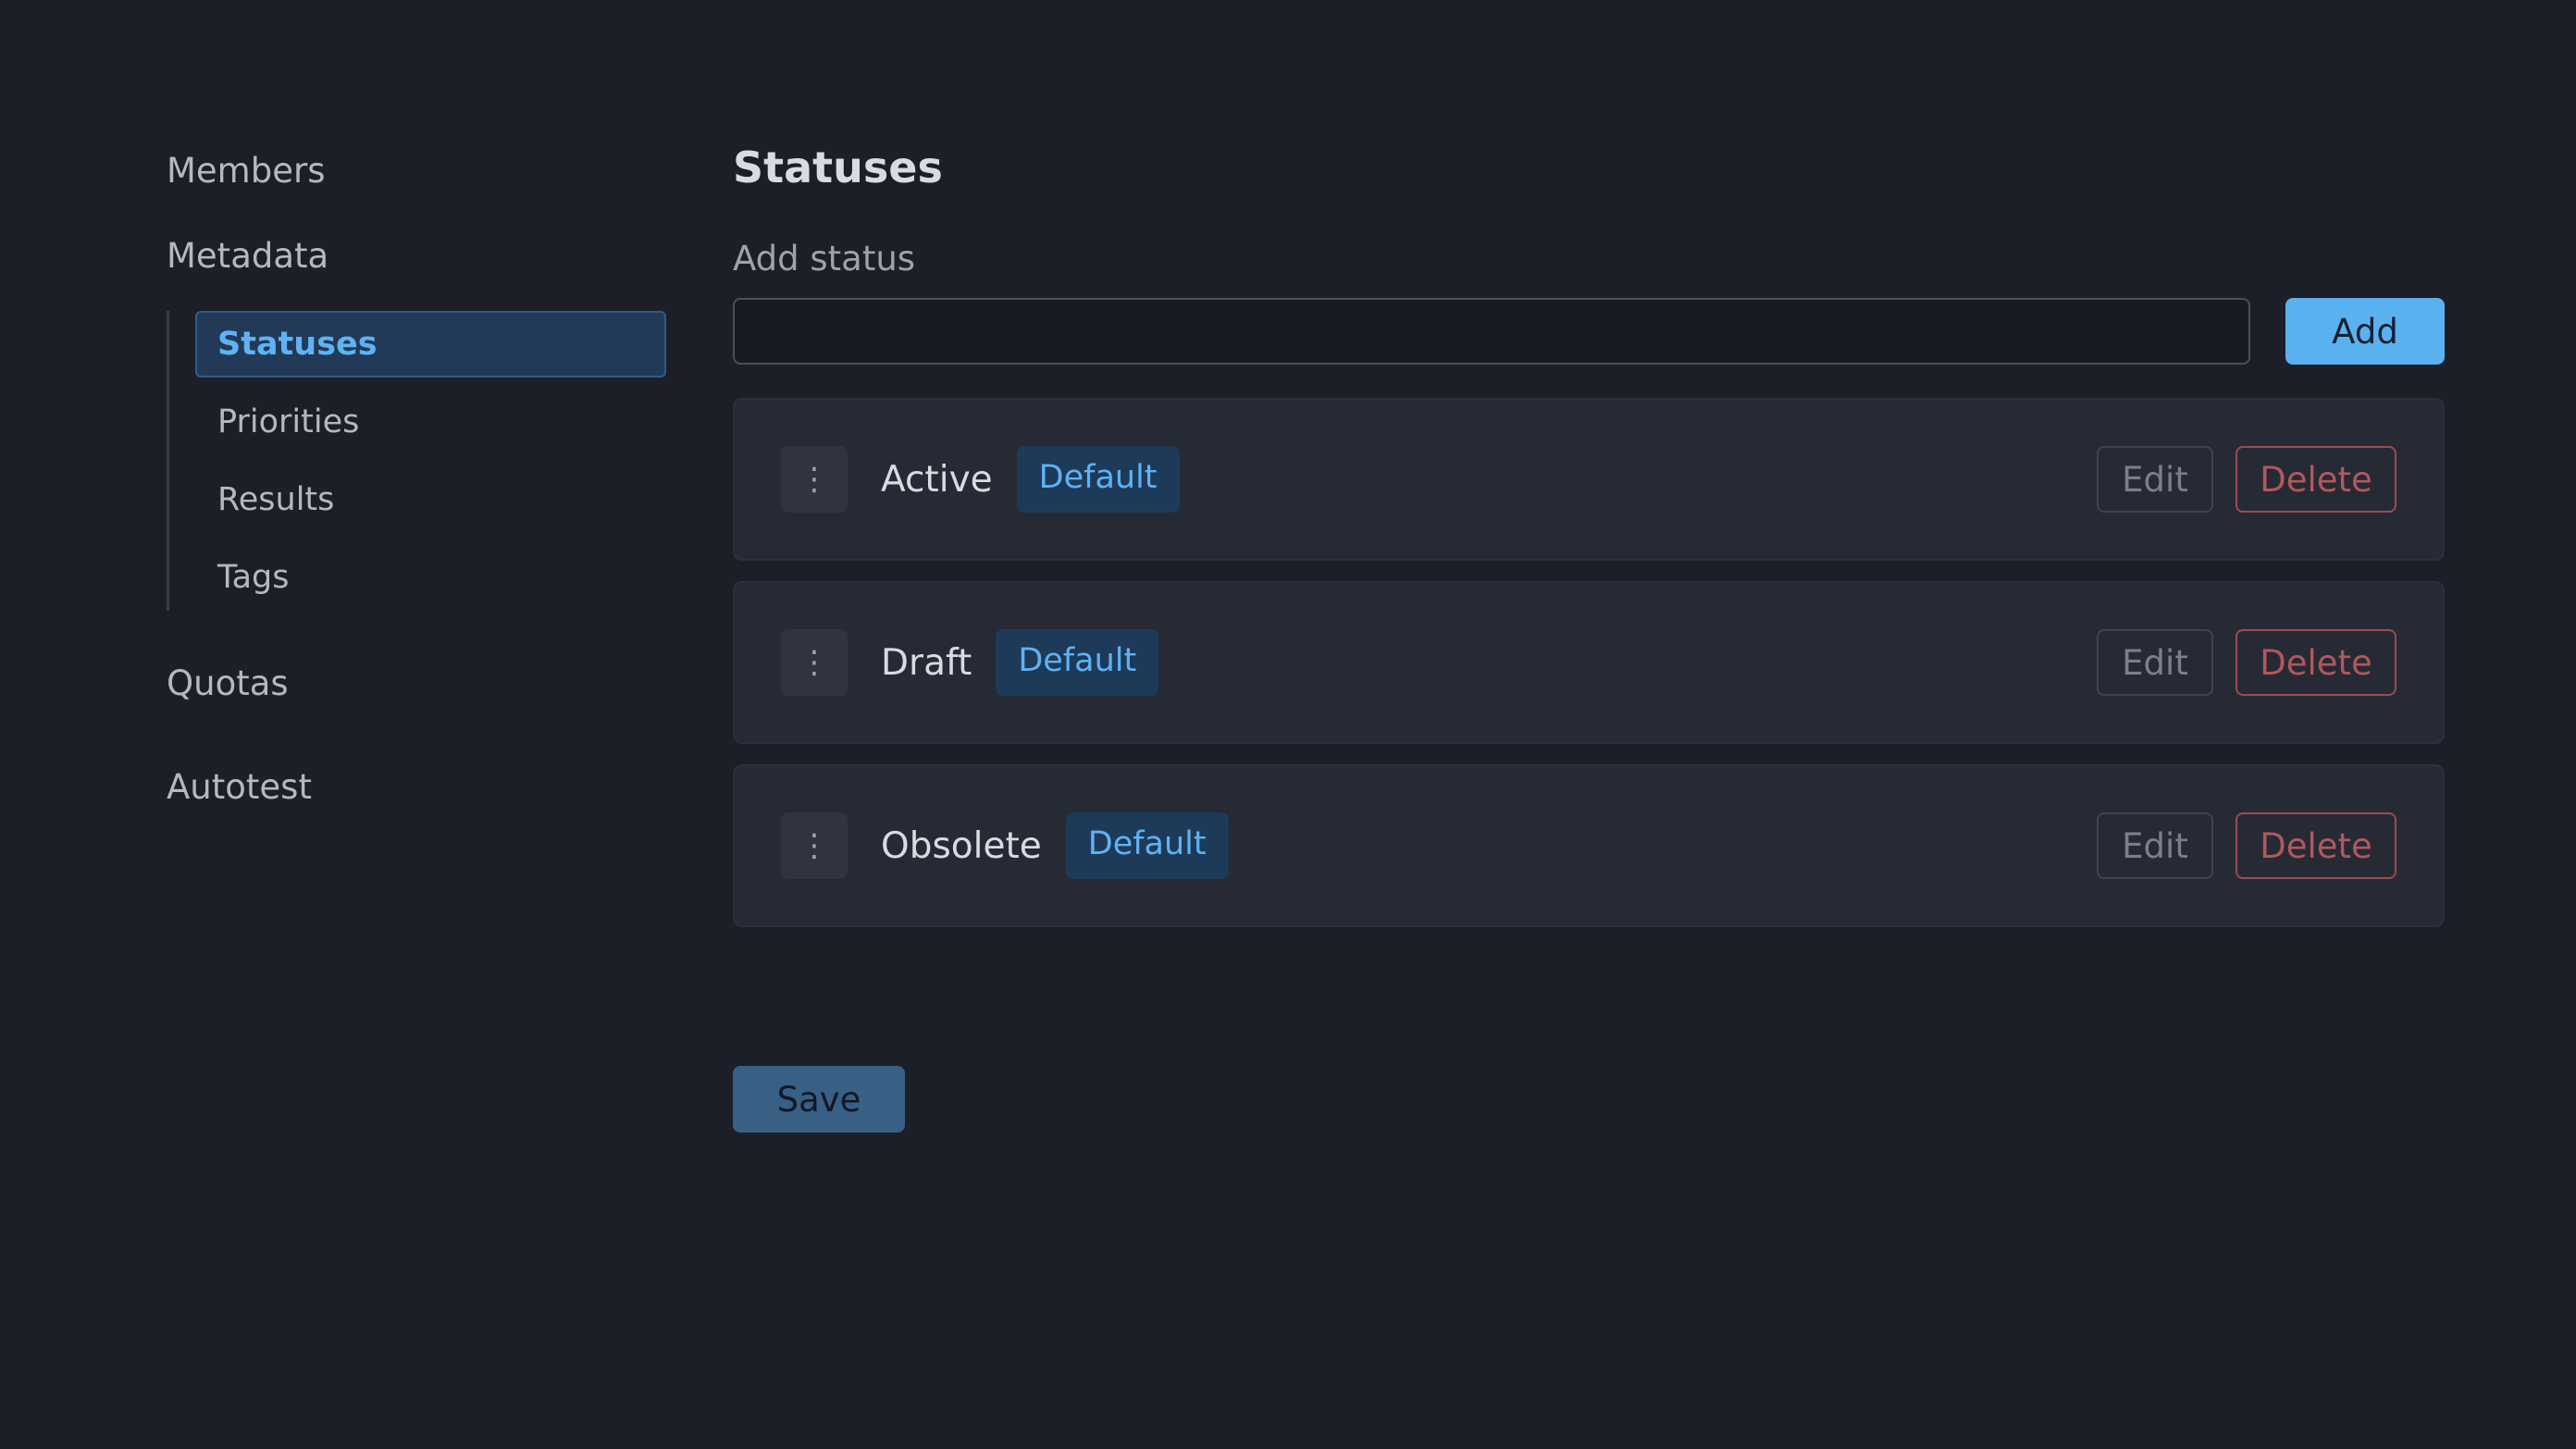  Describe the element at coordinates (431, 344) in the screenshot. I see `sidebar-item-statuses: Statuses` at that location.